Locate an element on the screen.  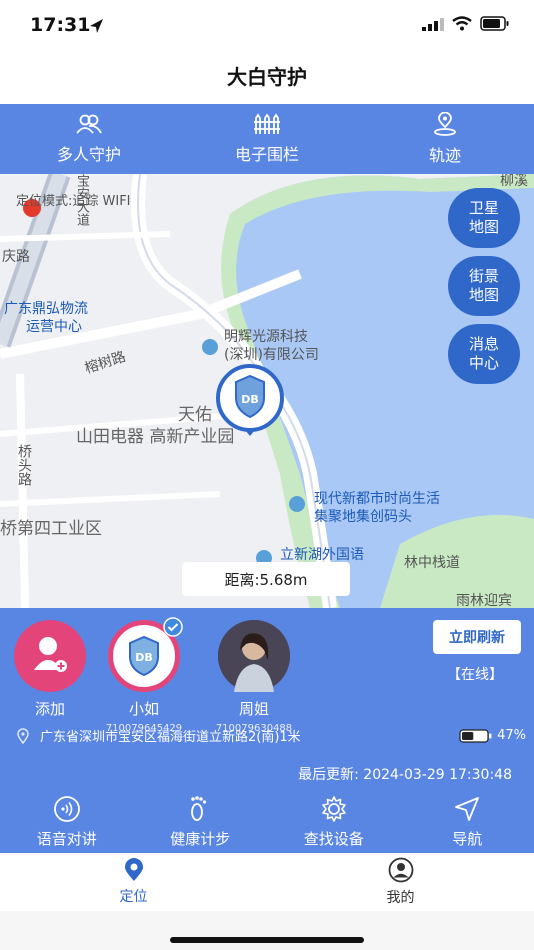
tab-label: 轨迹 is located at coordinates (444, 155).